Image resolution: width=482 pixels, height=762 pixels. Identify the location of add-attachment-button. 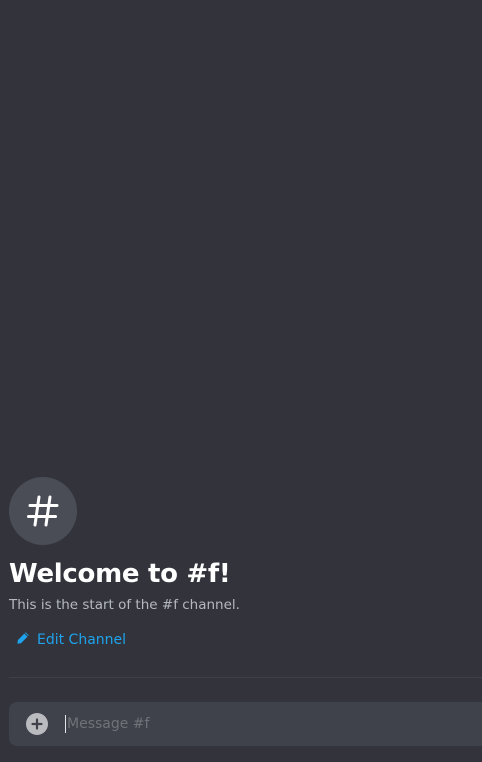
(37, 724).